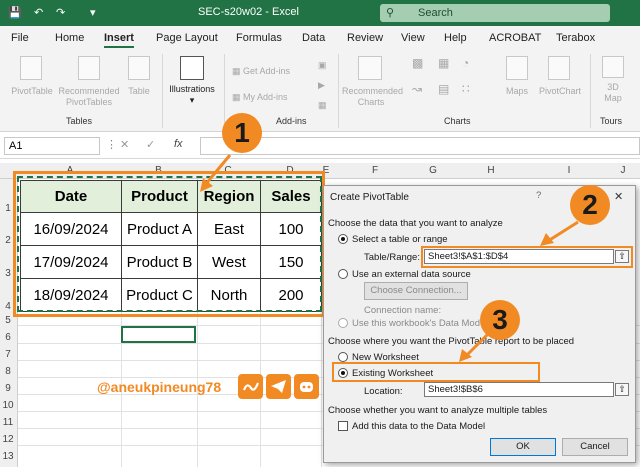 This screenshot has height=467, width=640. What do you see at coordinates (477, 345) in the screenshot?
I see `step3-arrow` at bounding box center [477, 345].